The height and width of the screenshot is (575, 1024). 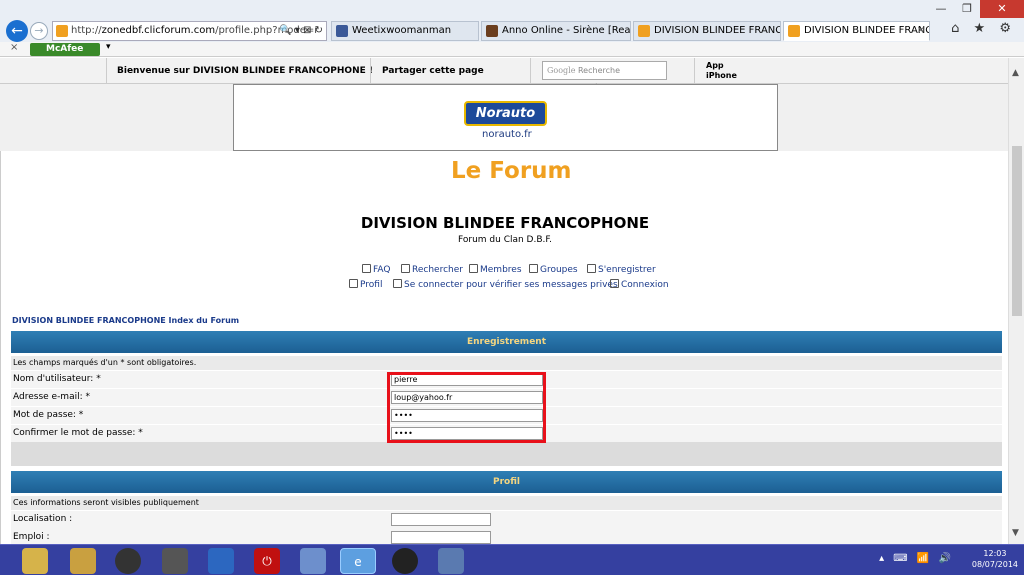 I want to click on login-icon, so click(x=614, y=283).